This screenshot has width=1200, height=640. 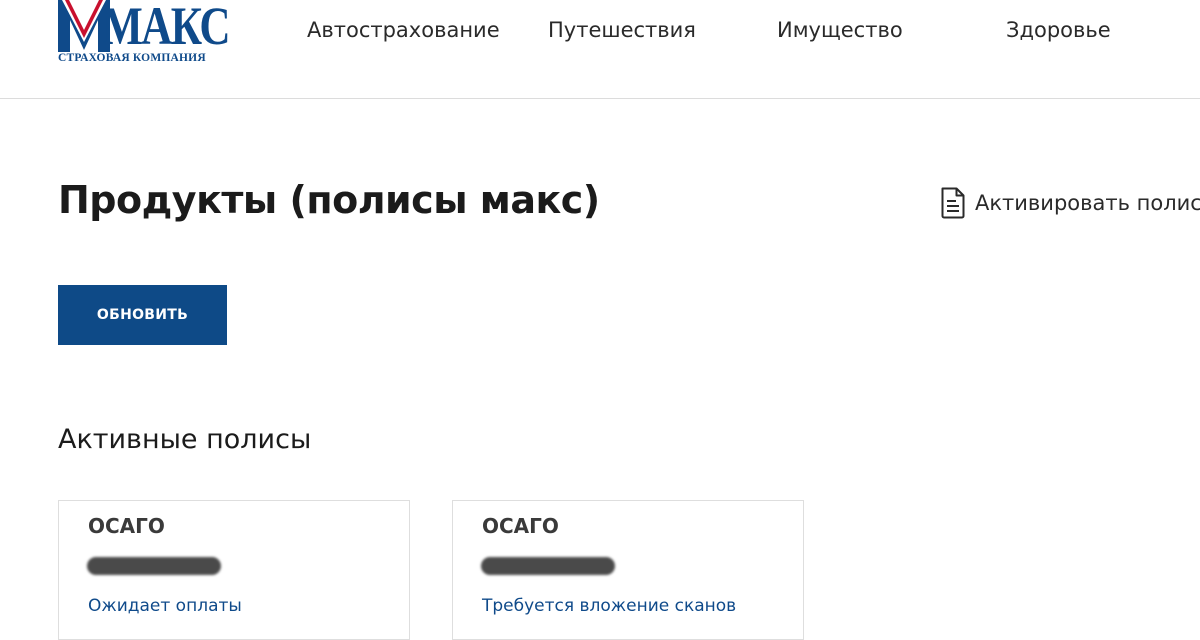 I want to click on document-icon, so click(x=953, y=203).